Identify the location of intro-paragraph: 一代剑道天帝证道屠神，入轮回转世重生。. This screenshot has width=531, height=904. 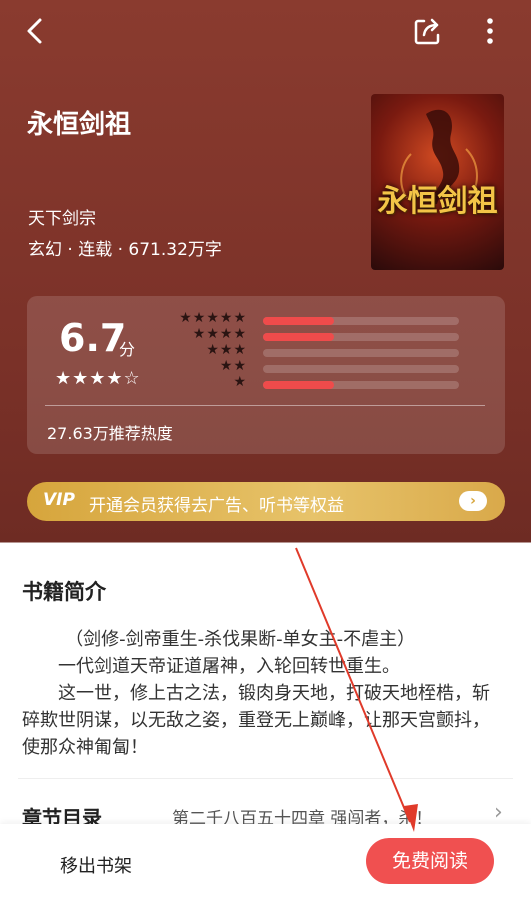
(229, 666).